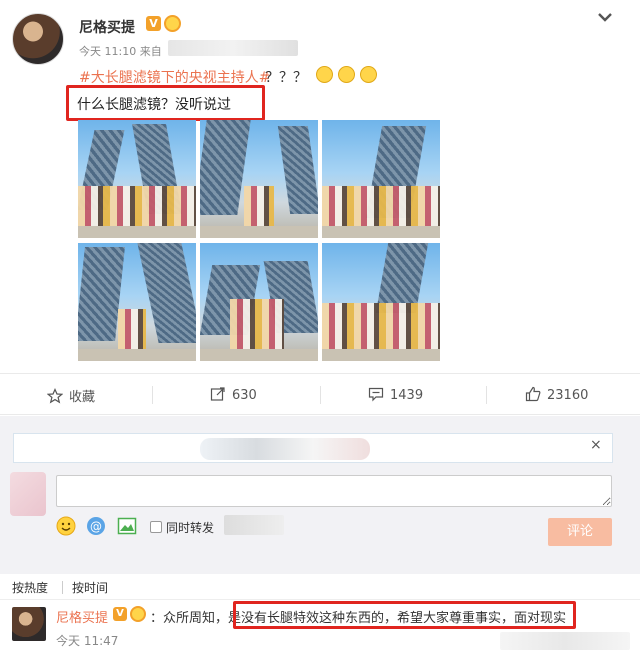 This screenshot has width=640, height=658. I want to click on chevron-down-icon, so click(605, 17).